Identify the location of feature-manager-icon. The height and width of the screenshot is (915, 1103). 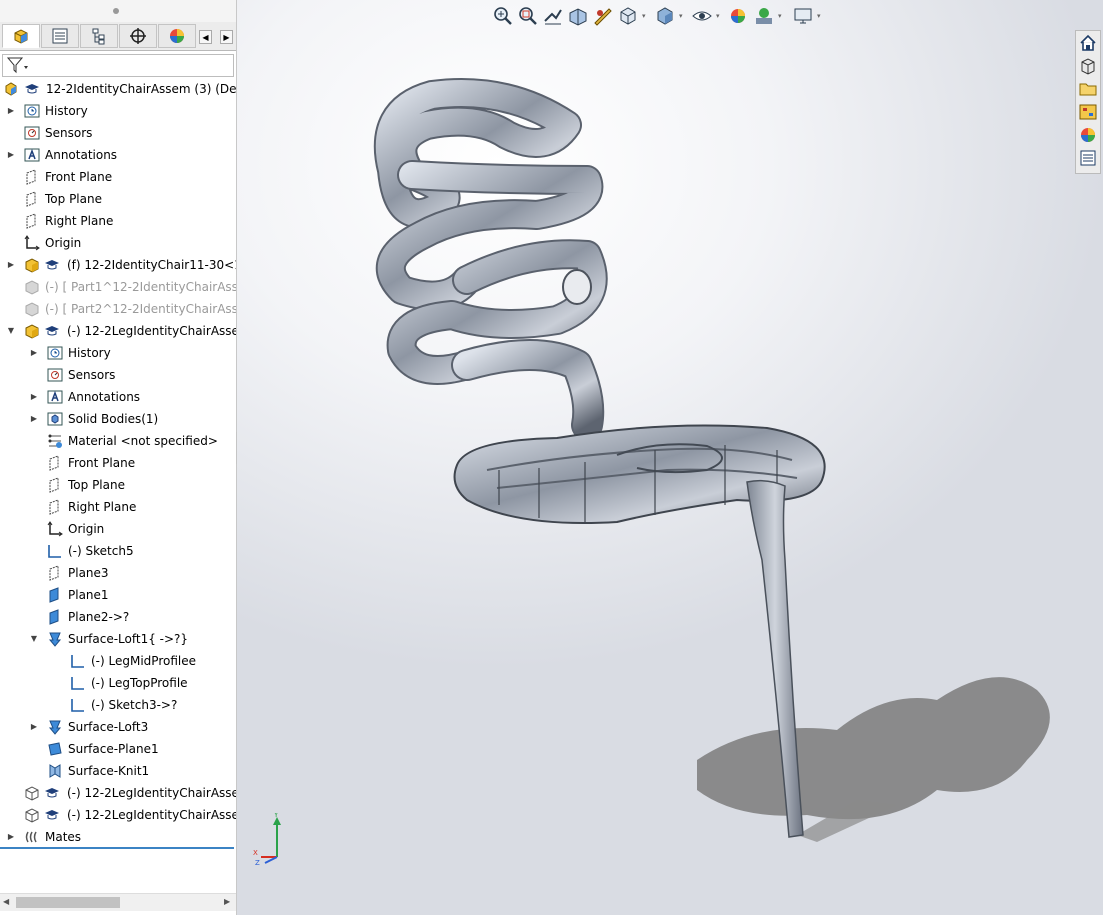
(21, 36).